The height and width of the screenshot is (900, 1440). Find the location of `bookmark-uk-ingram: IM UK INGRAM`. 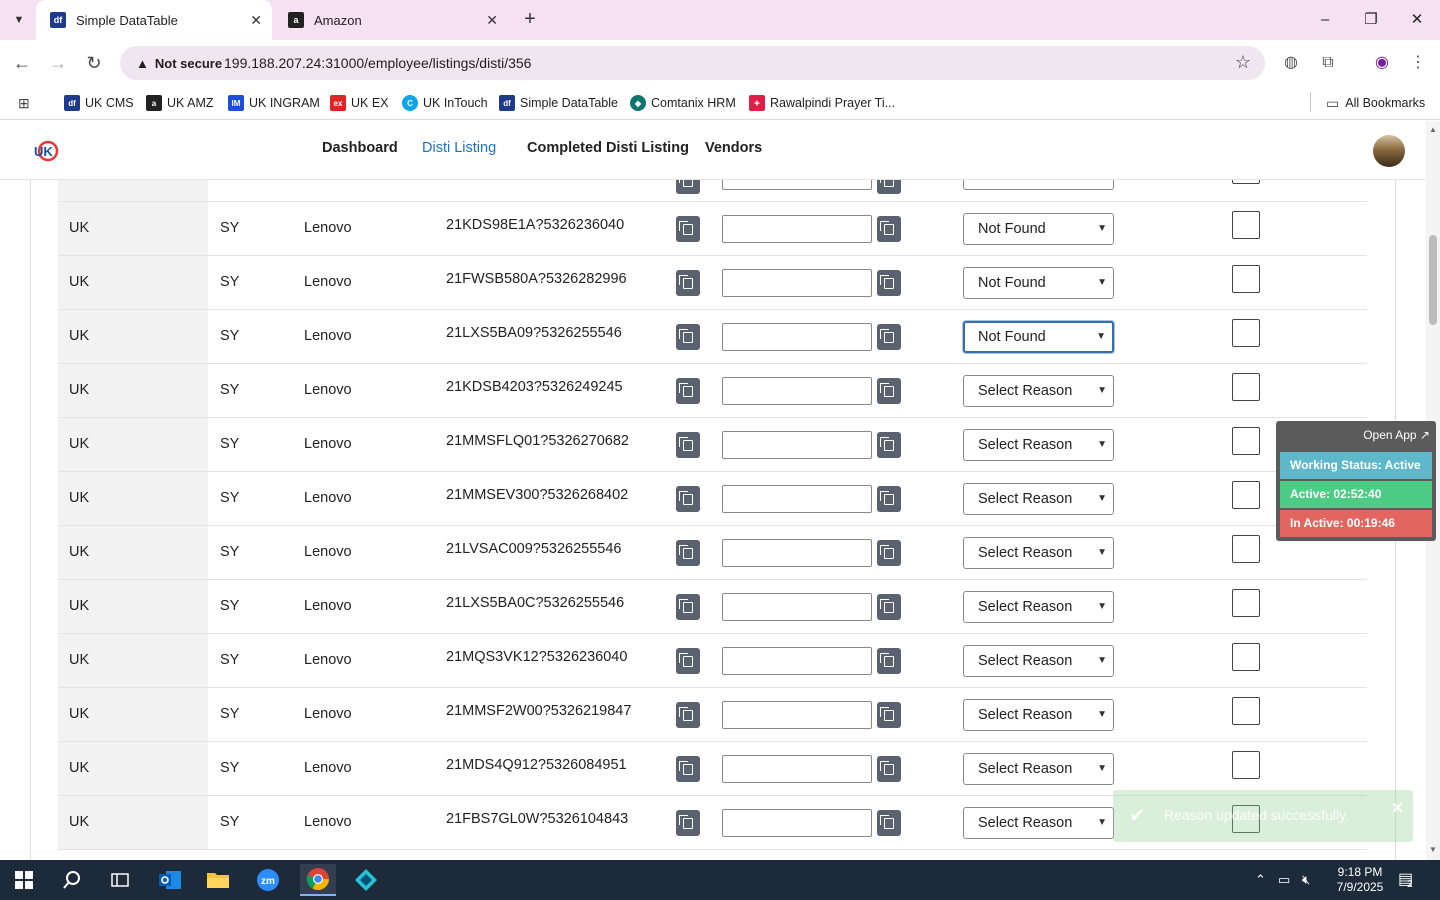

bookmark-uk-ingram: IM UK INGRAM is located at coordinates (274, 103).